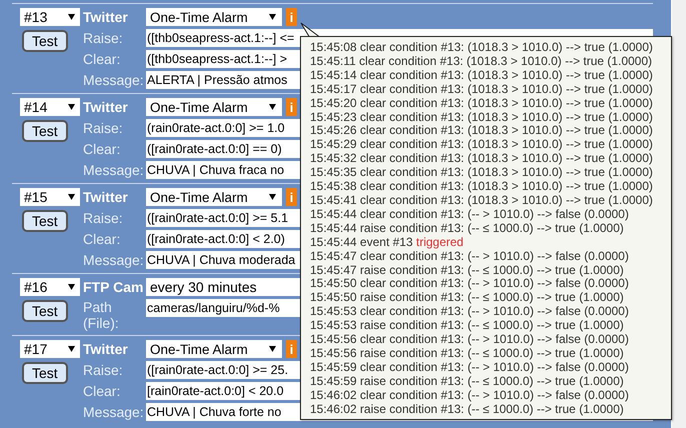 This screenshot has height=428, width=686. Describe the element at coordinates (482, 103) in the screenshot. I see `log-line: 15:45:20 clear condition #13: (1018.3 > 1010.0) --> true (1.0000)` at that location.